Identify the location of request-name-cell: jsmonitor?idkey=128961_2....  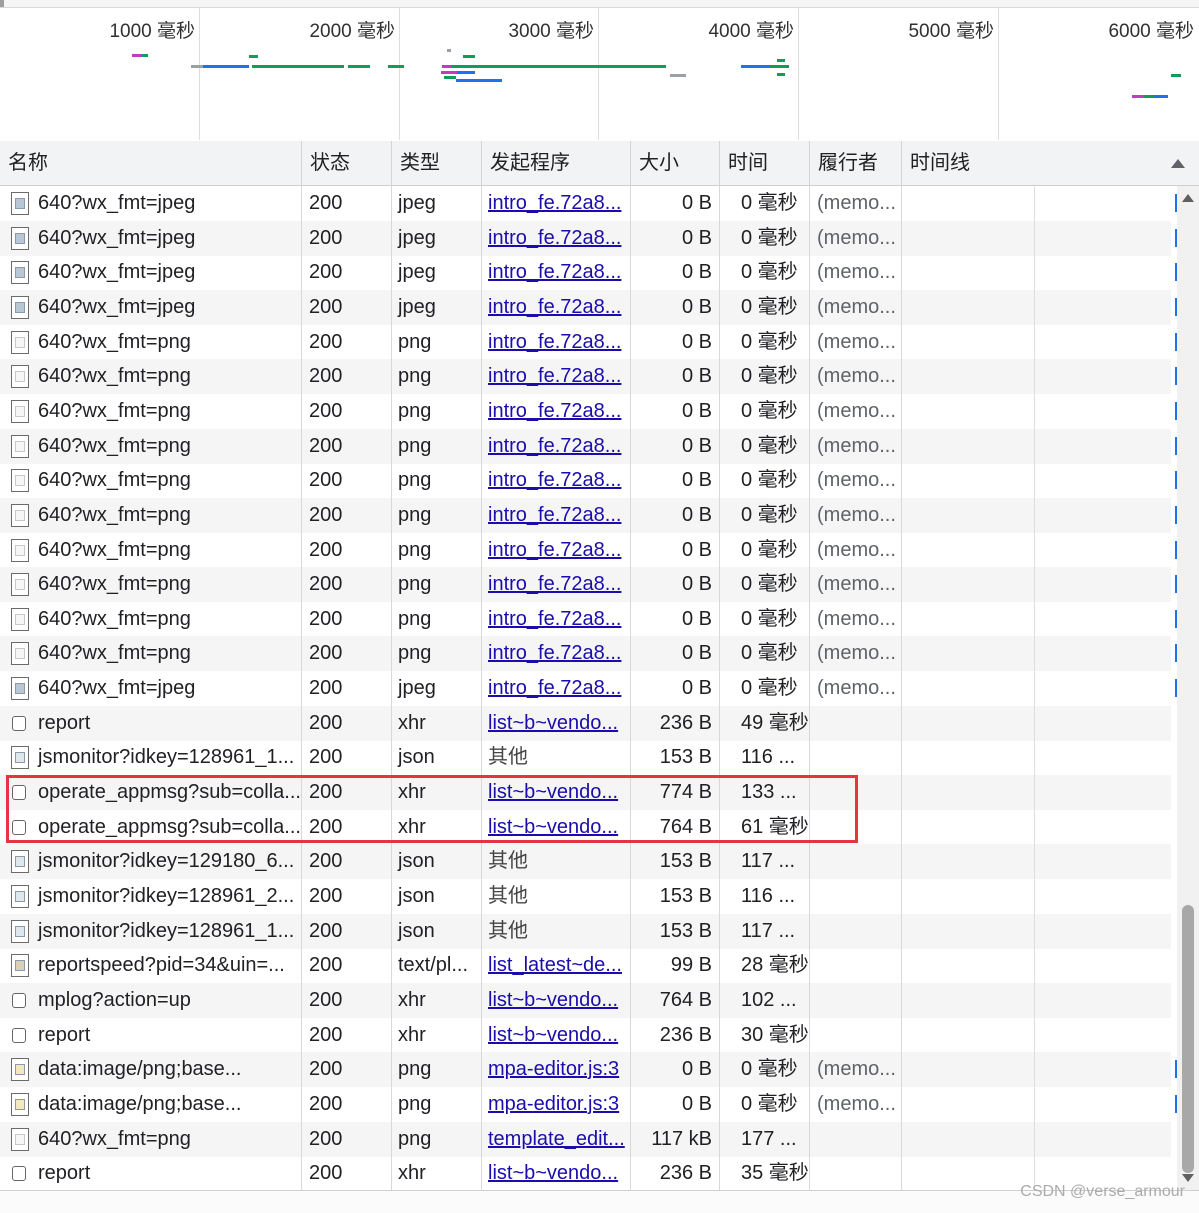
(151, 896).